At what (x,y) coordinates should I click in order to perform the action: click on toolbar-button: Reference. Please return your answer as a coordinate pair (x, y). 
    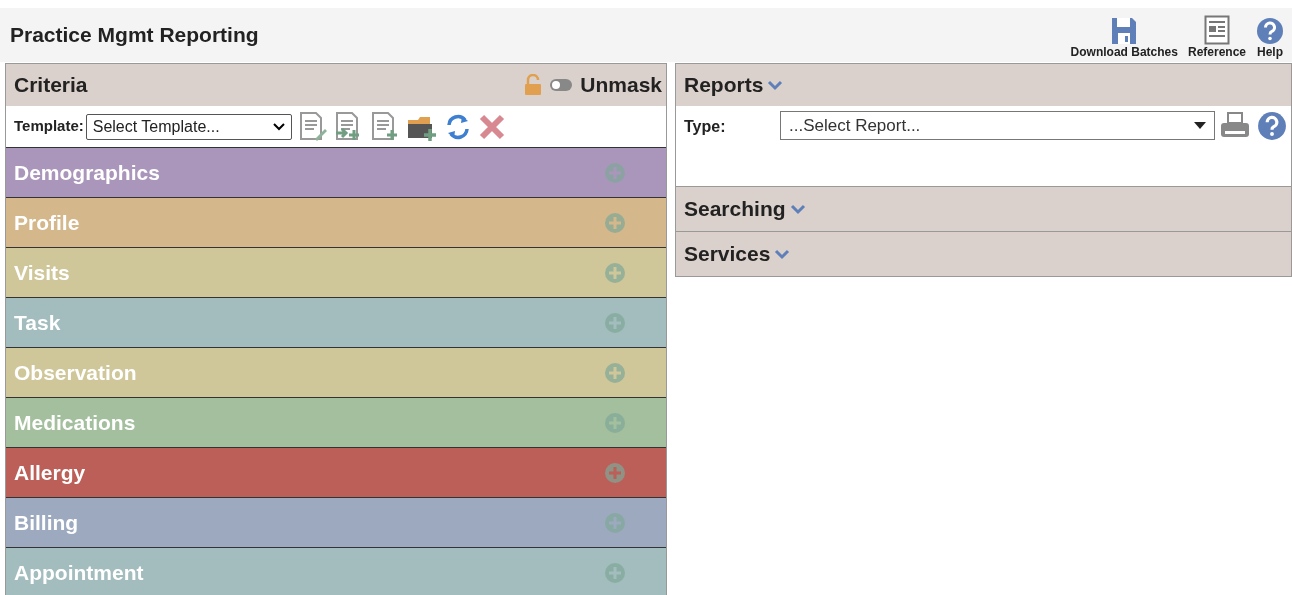
    Looking at the image, I should click on (1216, 37).